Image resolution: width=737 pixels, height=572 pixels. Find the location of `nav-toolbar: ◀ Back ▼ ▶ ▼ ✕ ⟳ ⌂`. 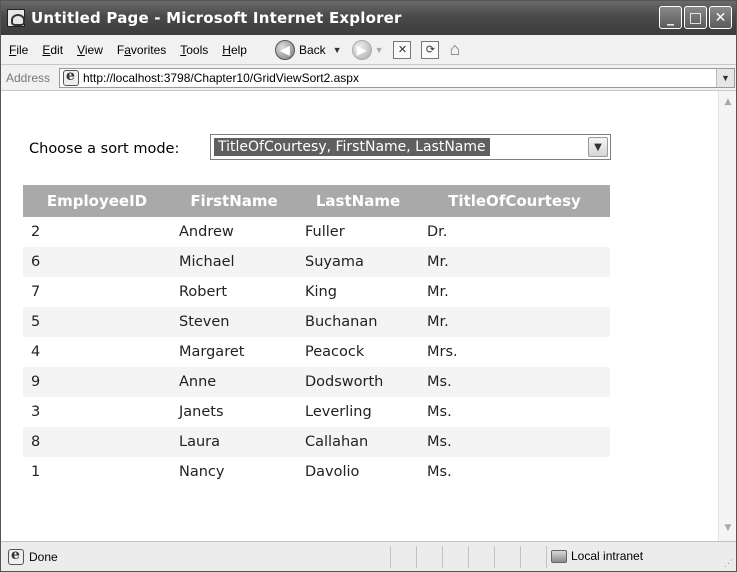

nav-toolbar: ◀ Back ▼ ▶ ▼ ✕ ⟳ ⌂ is located at coordinates (367, 49).